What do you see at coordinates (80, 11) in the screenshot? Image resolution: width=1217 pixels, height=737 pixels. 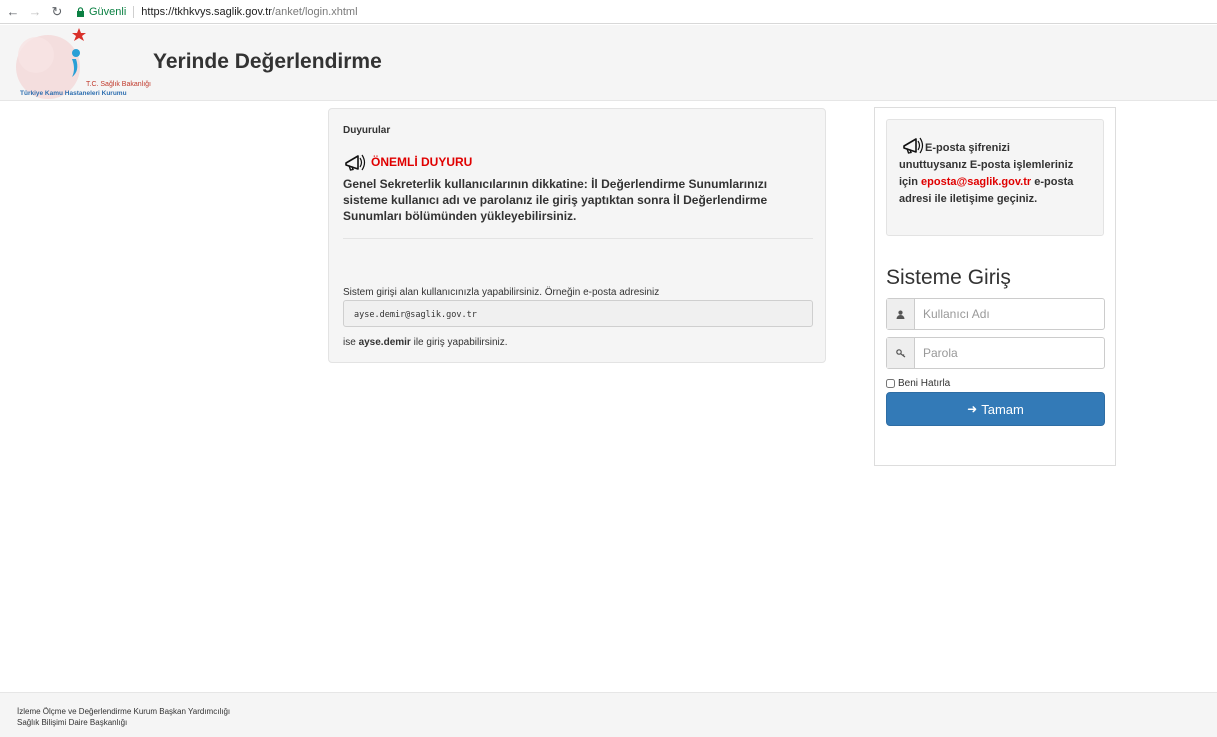 I see `lock-icon` at bounding box center [80, 11].